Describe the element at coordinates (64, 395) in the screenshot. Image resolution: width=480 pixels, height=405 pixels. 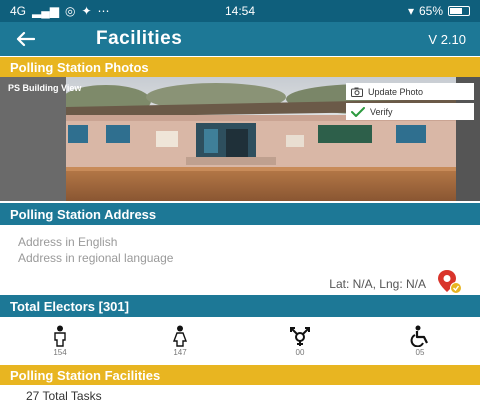
I see `total-tasks-label: 27 Total Tasks` at that location.